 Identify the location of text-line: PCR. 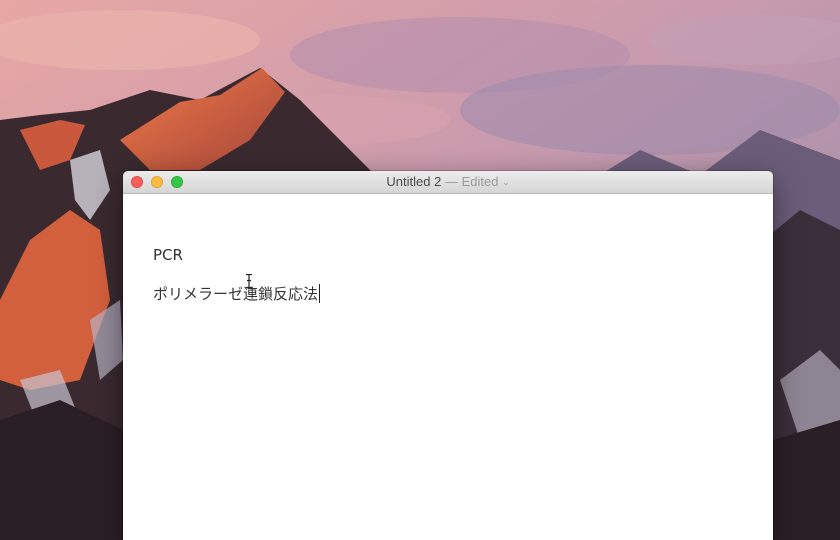
(168, 255).